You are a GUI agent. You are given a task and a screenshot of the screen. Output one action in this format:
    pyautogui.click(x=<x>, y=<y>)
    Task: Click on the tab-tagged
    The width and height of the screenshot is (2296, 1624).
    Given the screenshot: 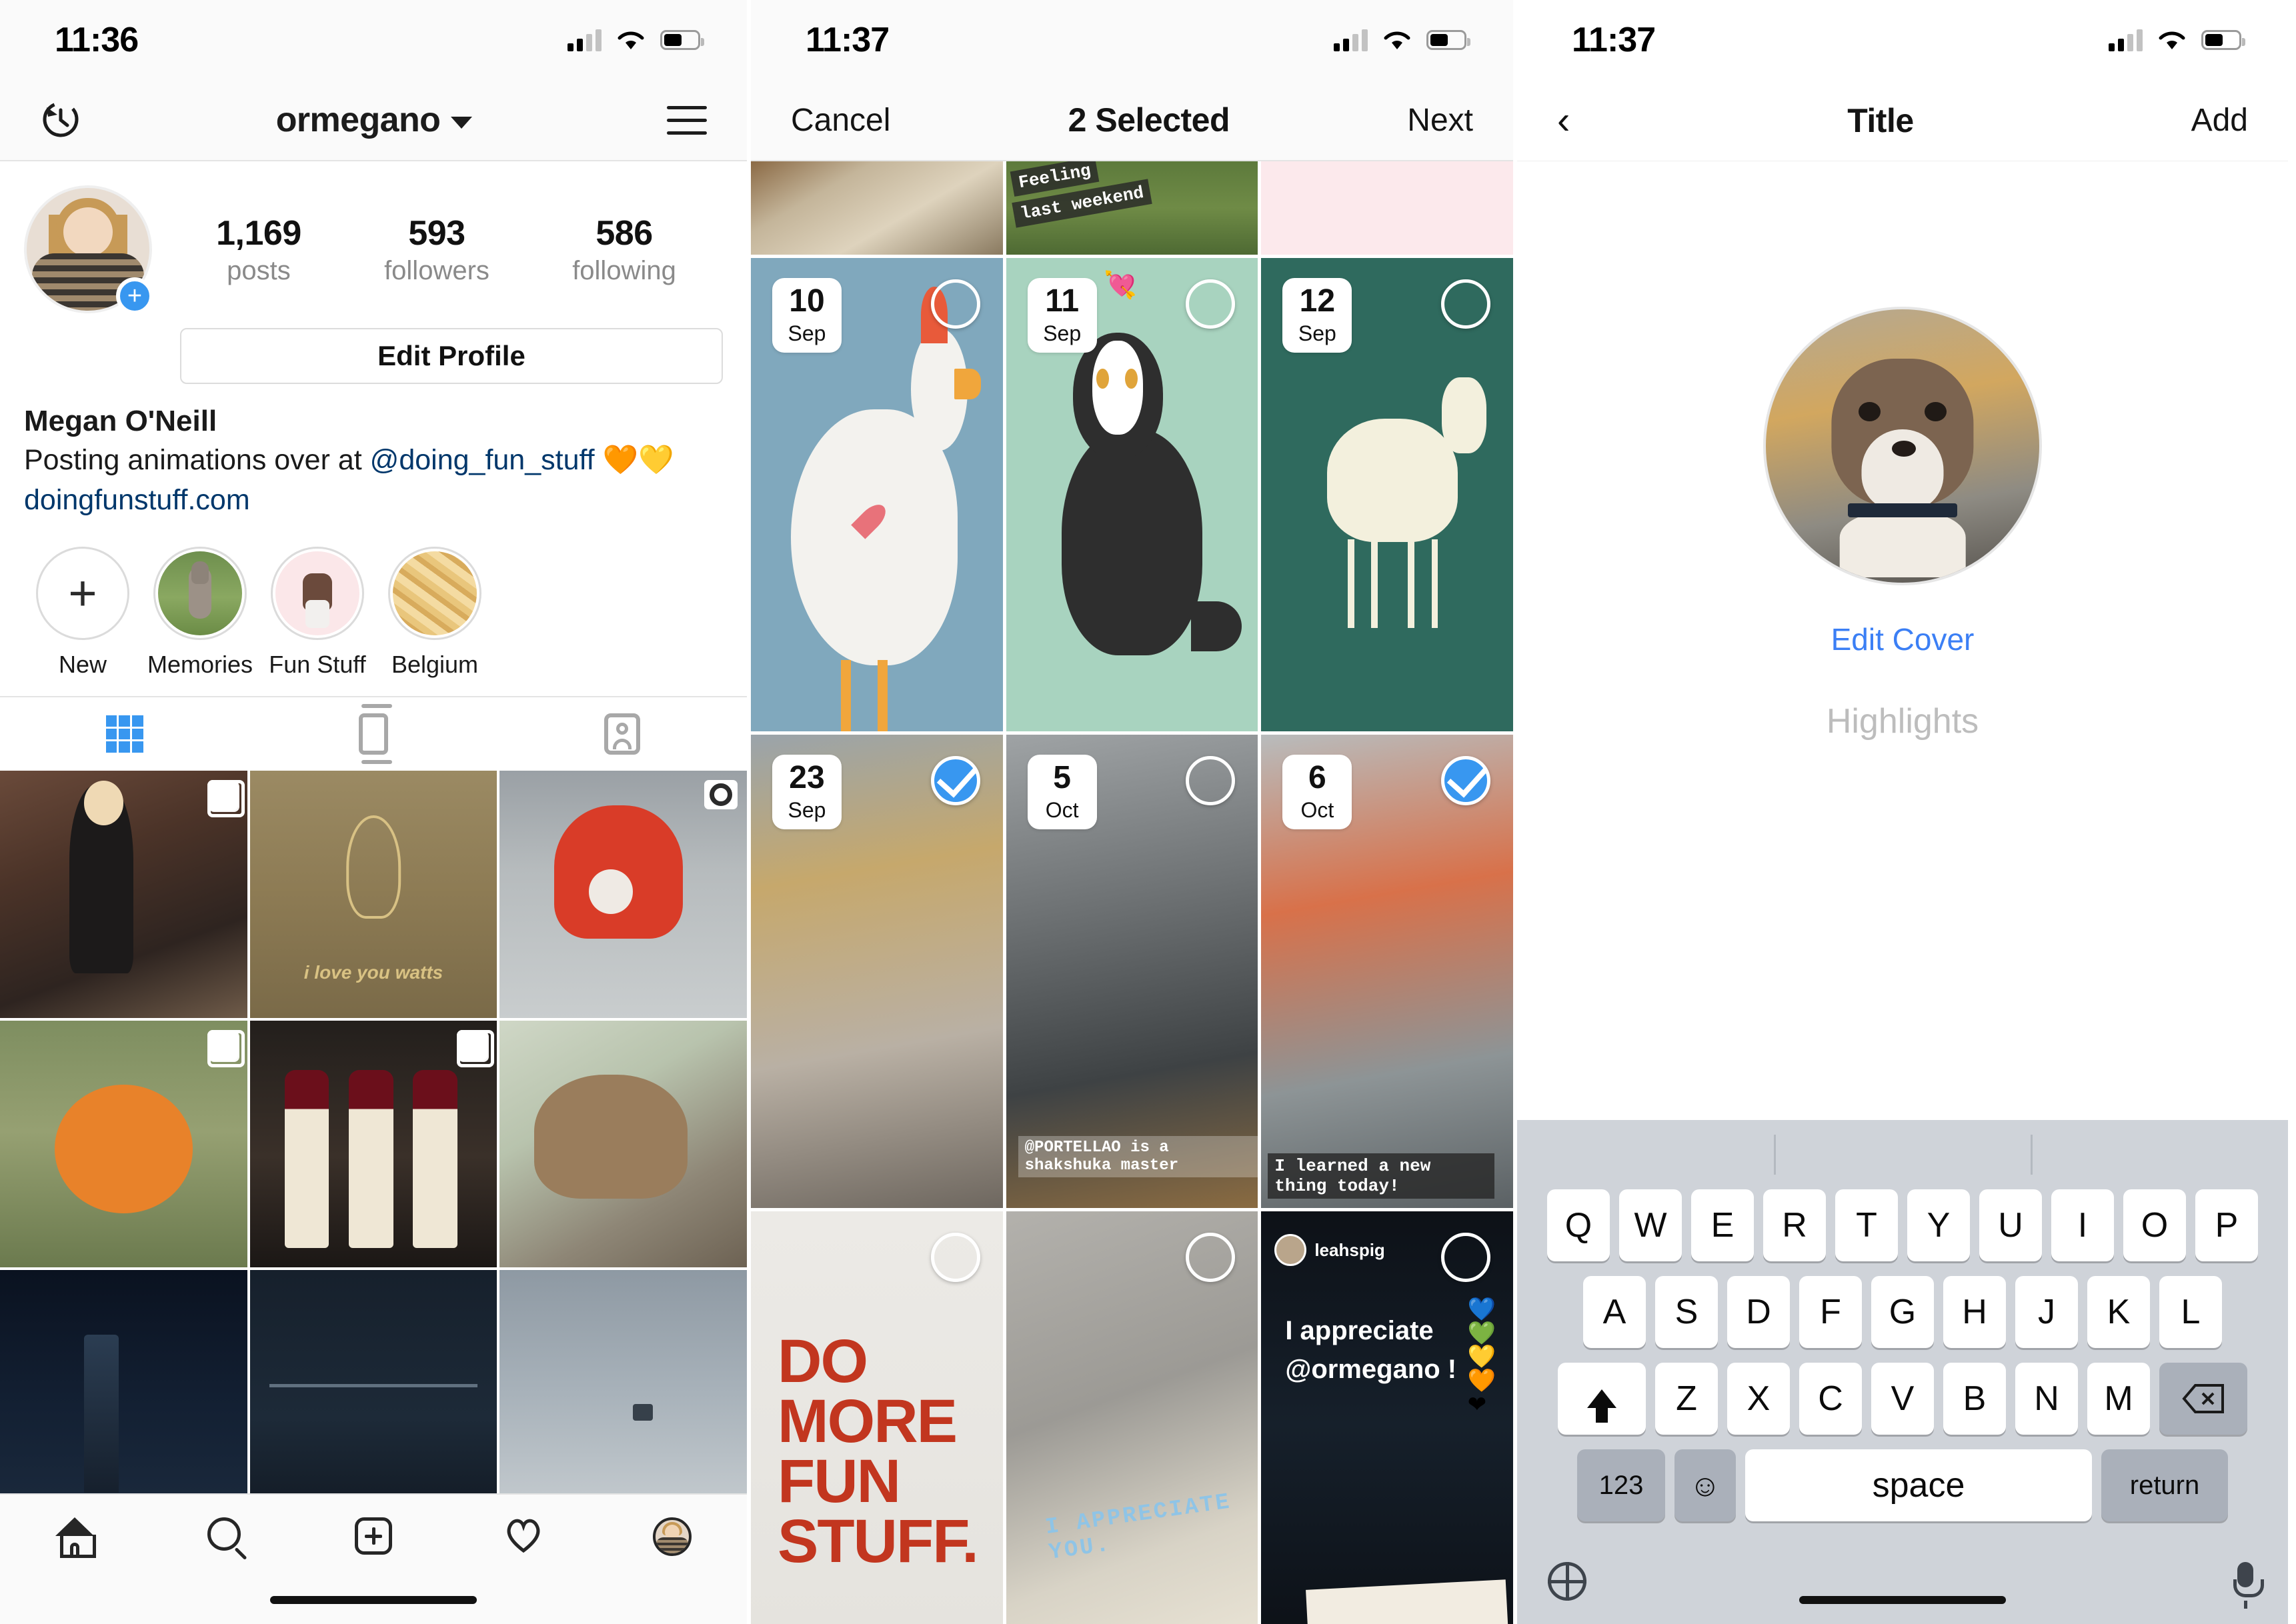 What is the action you would take?
    pyautogui.click(x=622, y=734)
    